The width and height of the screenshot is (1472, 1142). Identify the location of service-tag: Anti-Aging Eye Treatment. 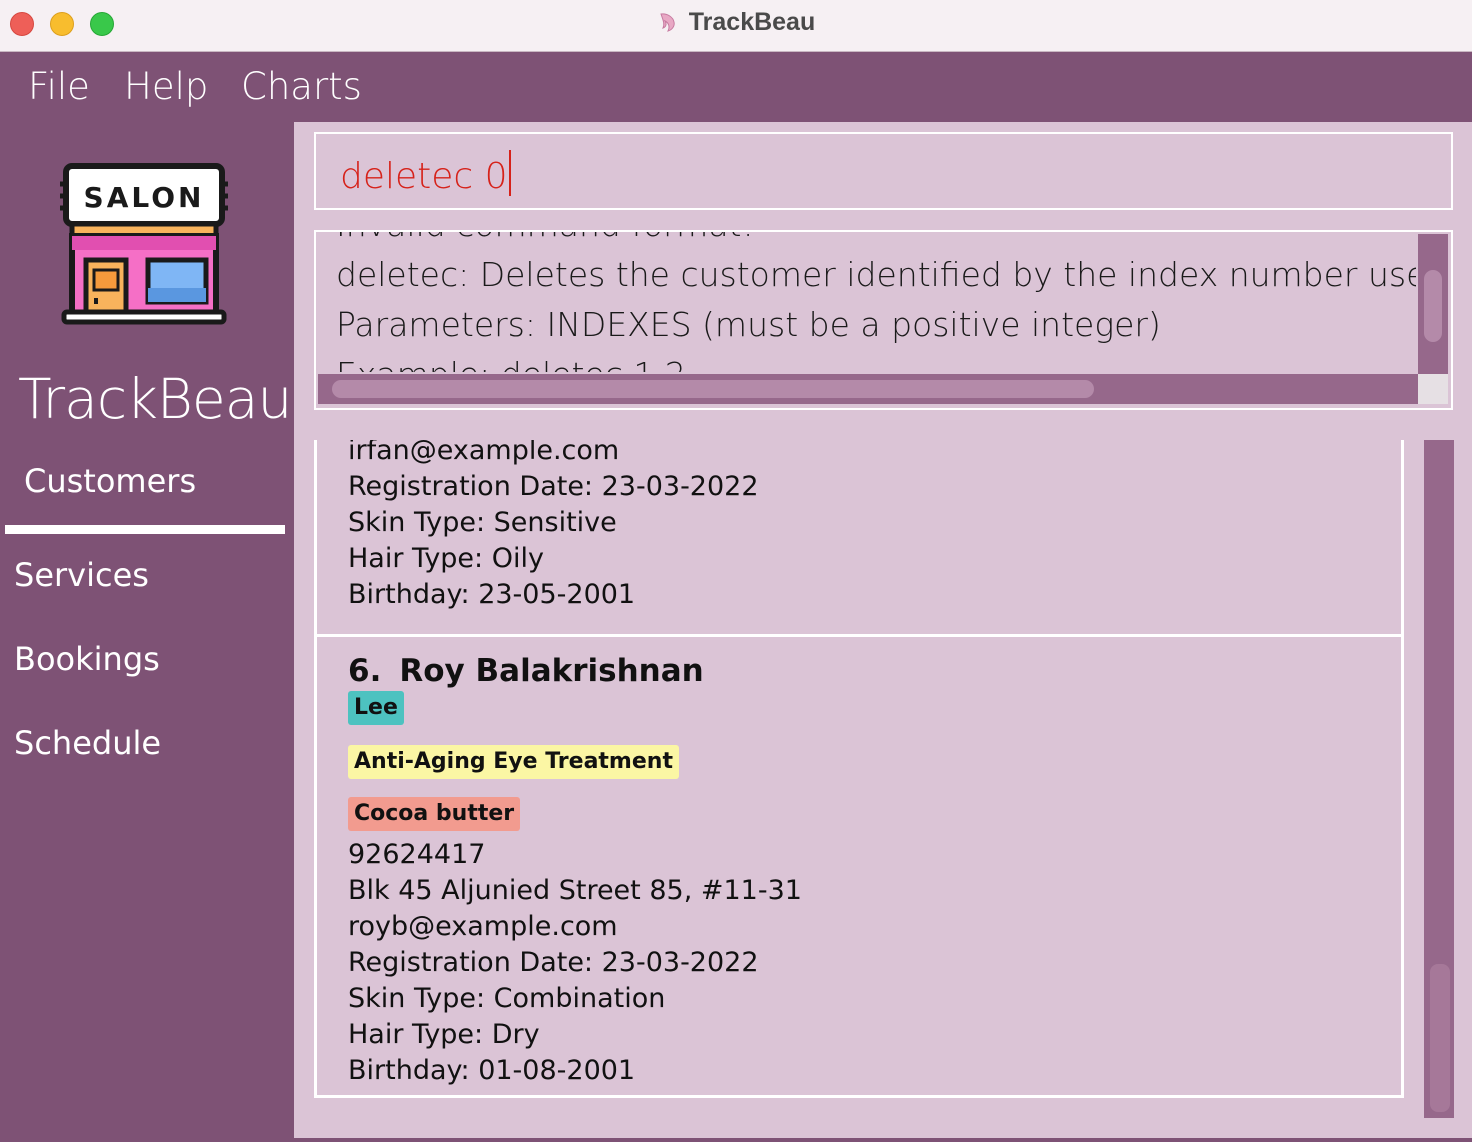
(513, 762).